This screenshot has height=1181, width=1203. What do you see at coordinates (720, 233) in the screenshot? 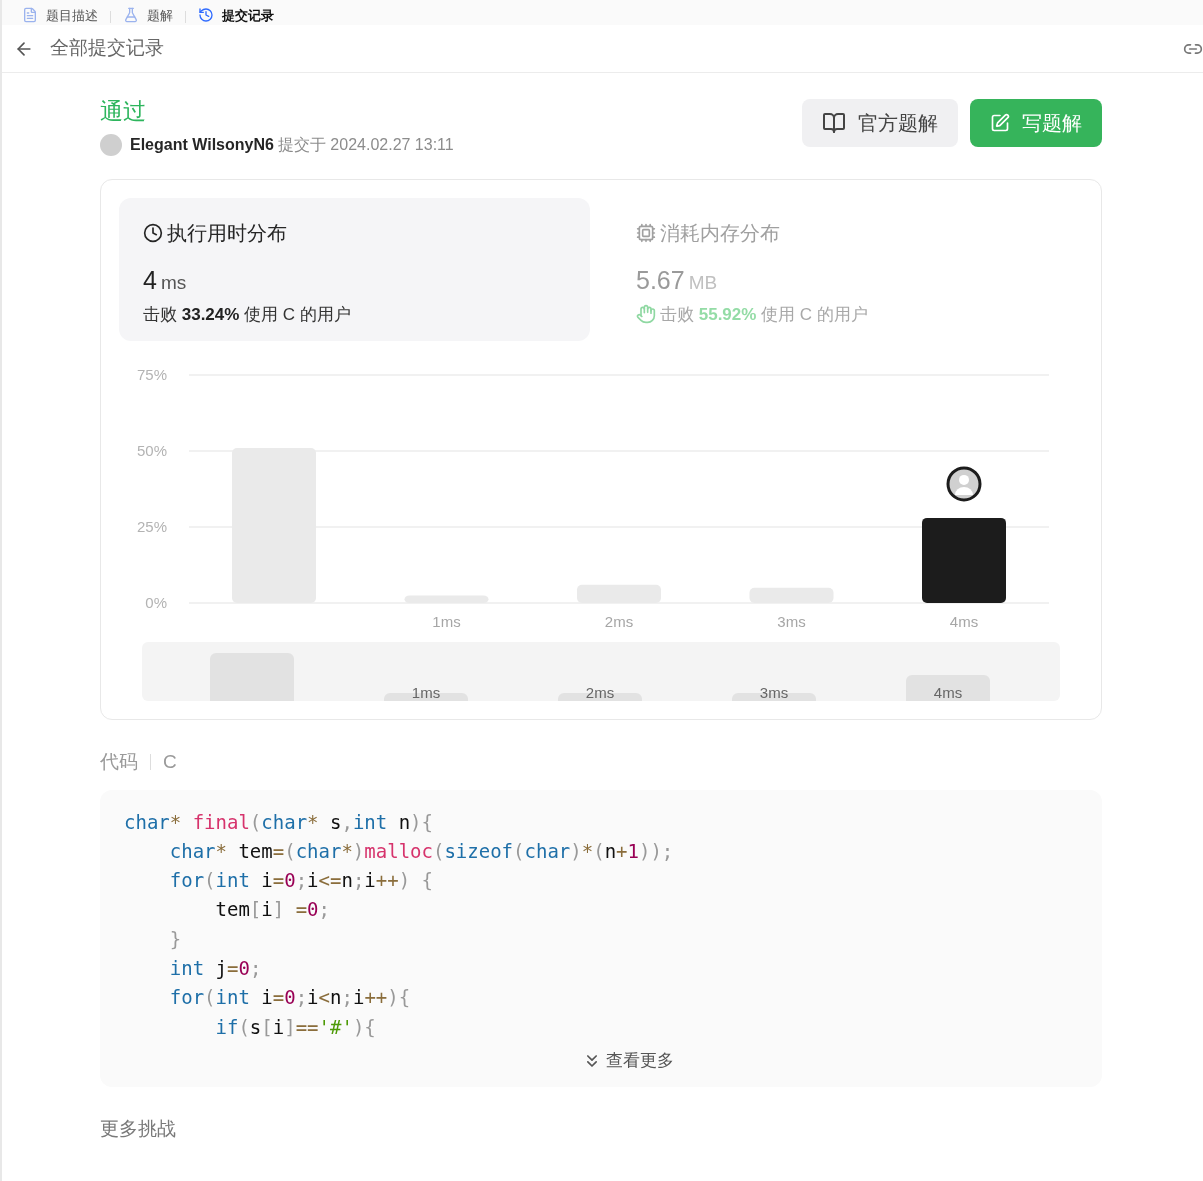
I see `stat-title: 消耗内存分布` at bounding box center [720, 233].